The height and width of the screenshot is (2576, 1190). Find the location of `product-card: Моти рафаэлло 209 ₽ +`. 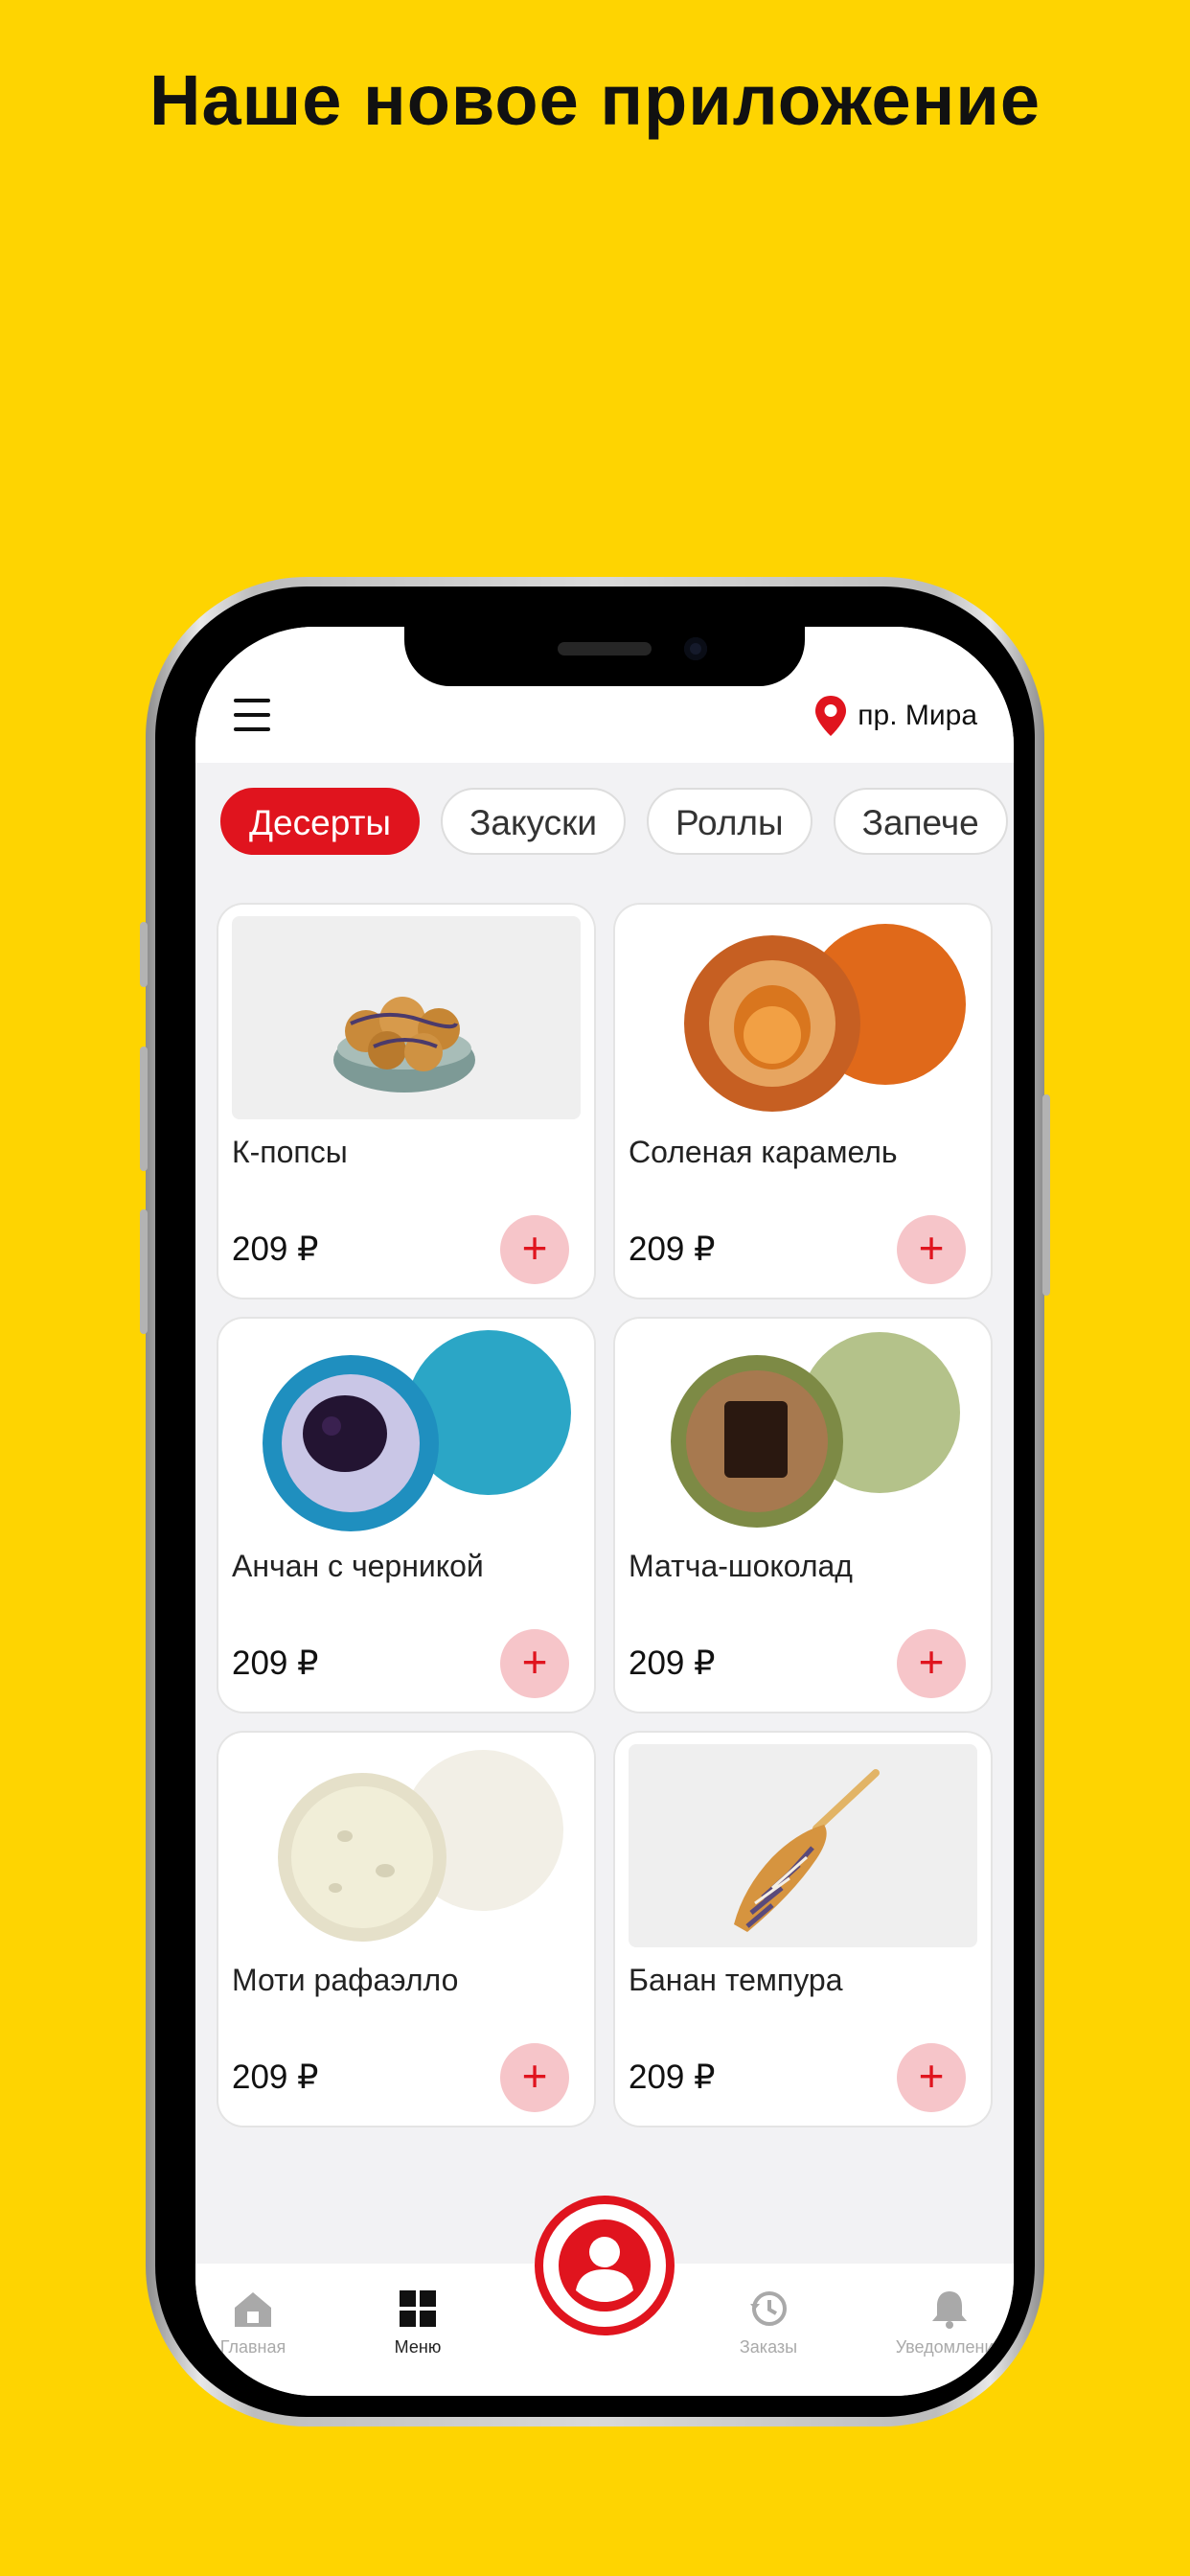

product-card: Моти рафаэлло 209 ₽ + is located at coordinates (406, 1929).